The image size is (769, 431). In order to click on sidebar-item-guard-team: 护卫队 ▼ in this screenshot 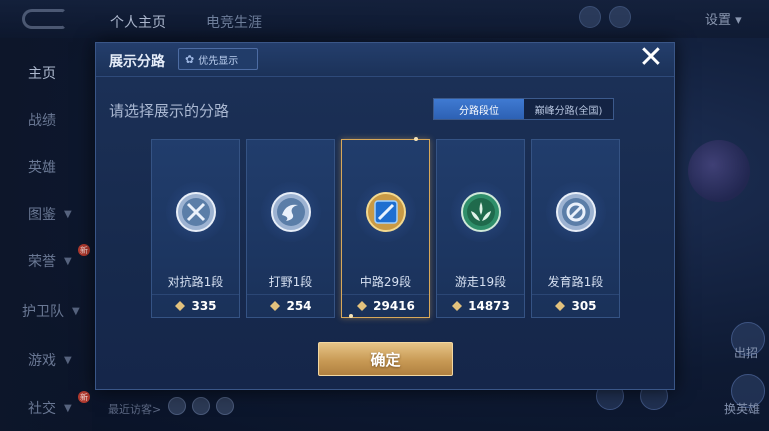, I will do `click(46, 311)`.